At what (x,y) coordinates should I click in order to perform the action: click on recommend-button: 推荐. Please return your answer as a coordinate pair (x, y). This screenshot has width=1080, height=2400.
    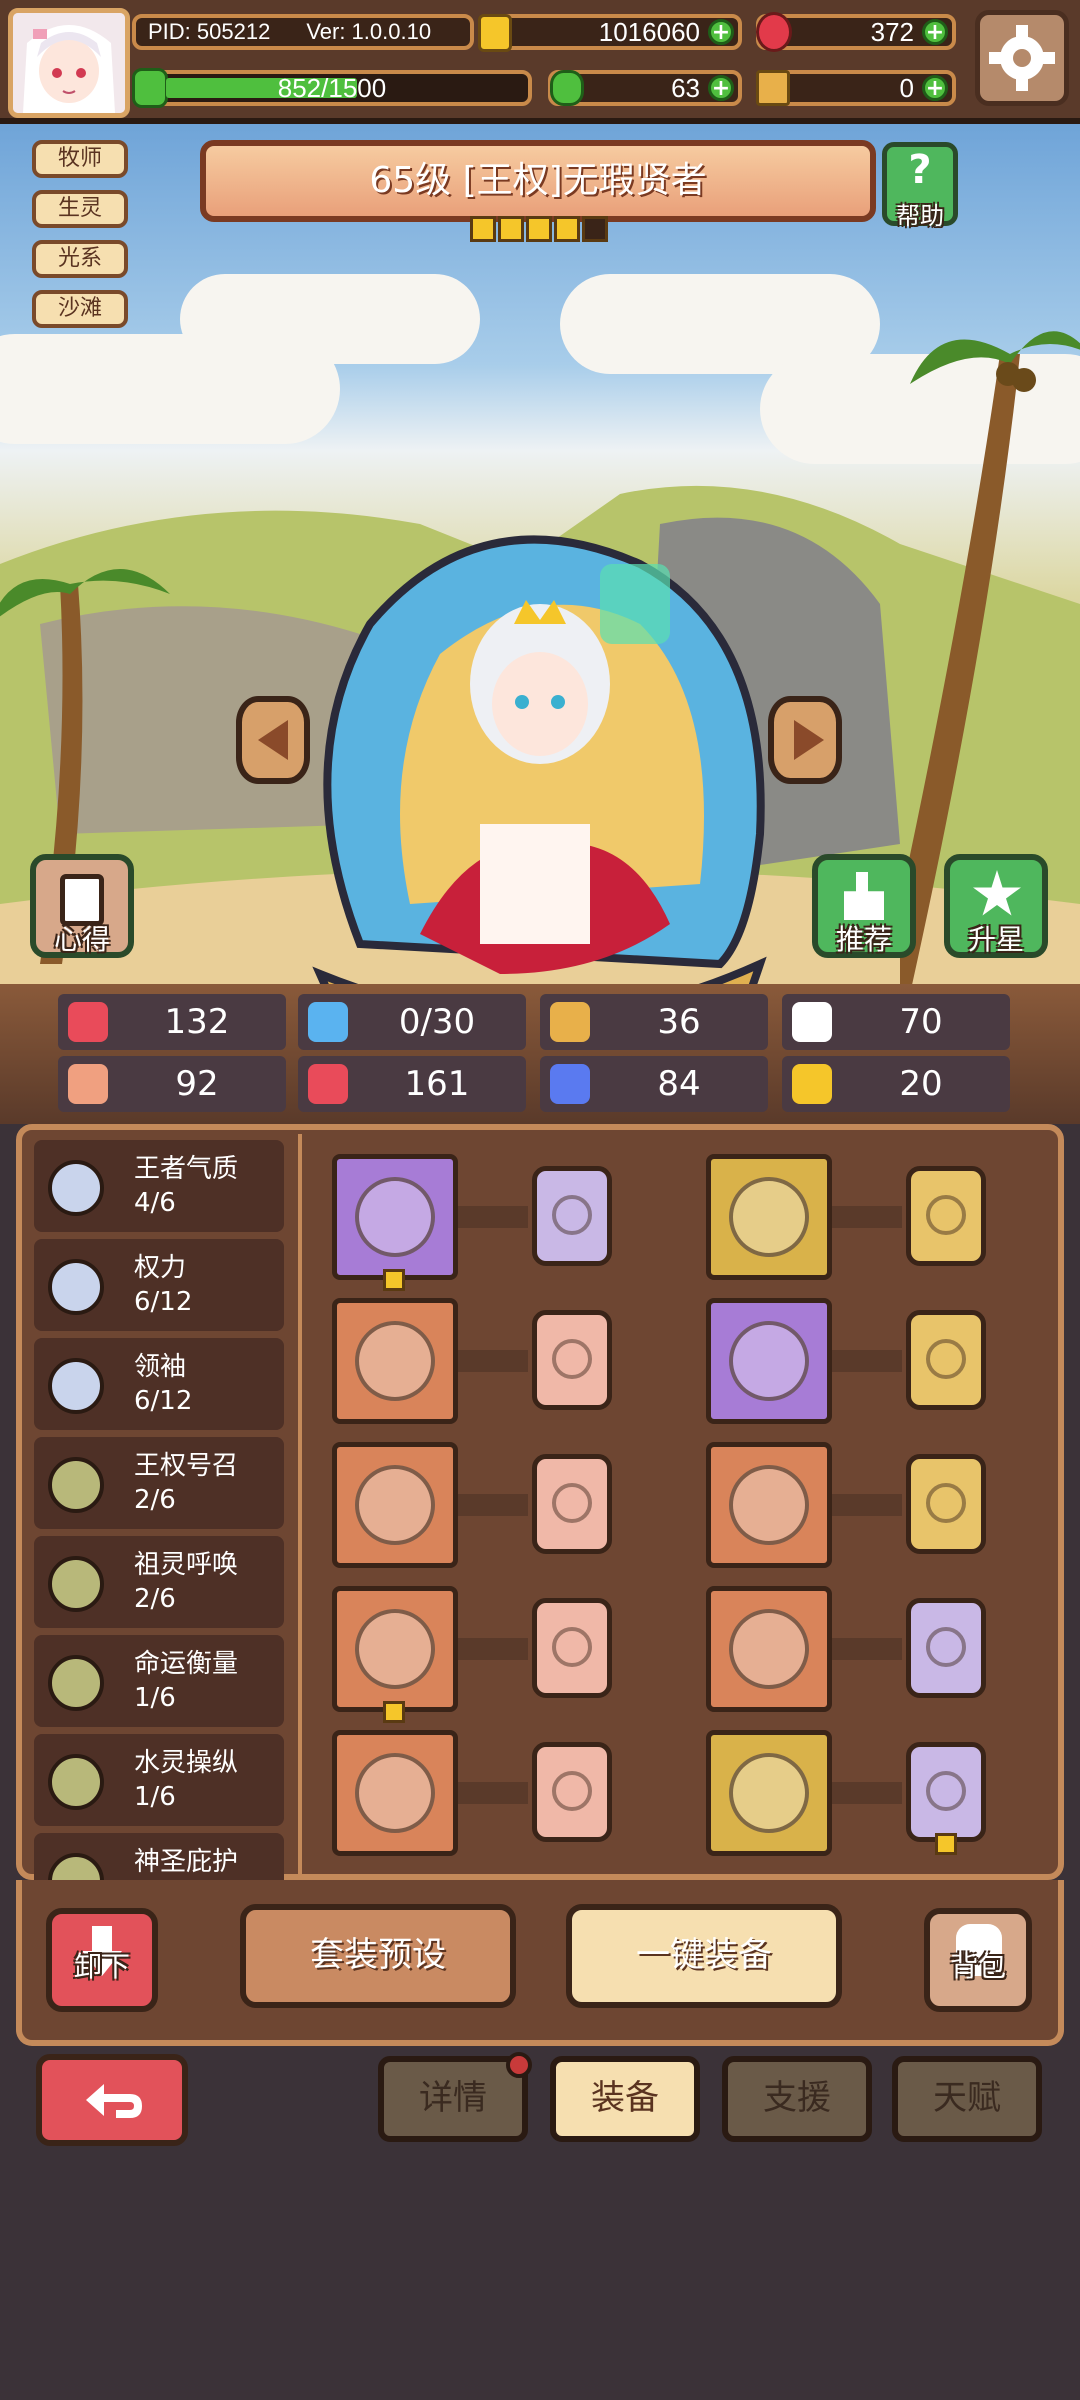
    Looking at the image, I should click on (864, 906).